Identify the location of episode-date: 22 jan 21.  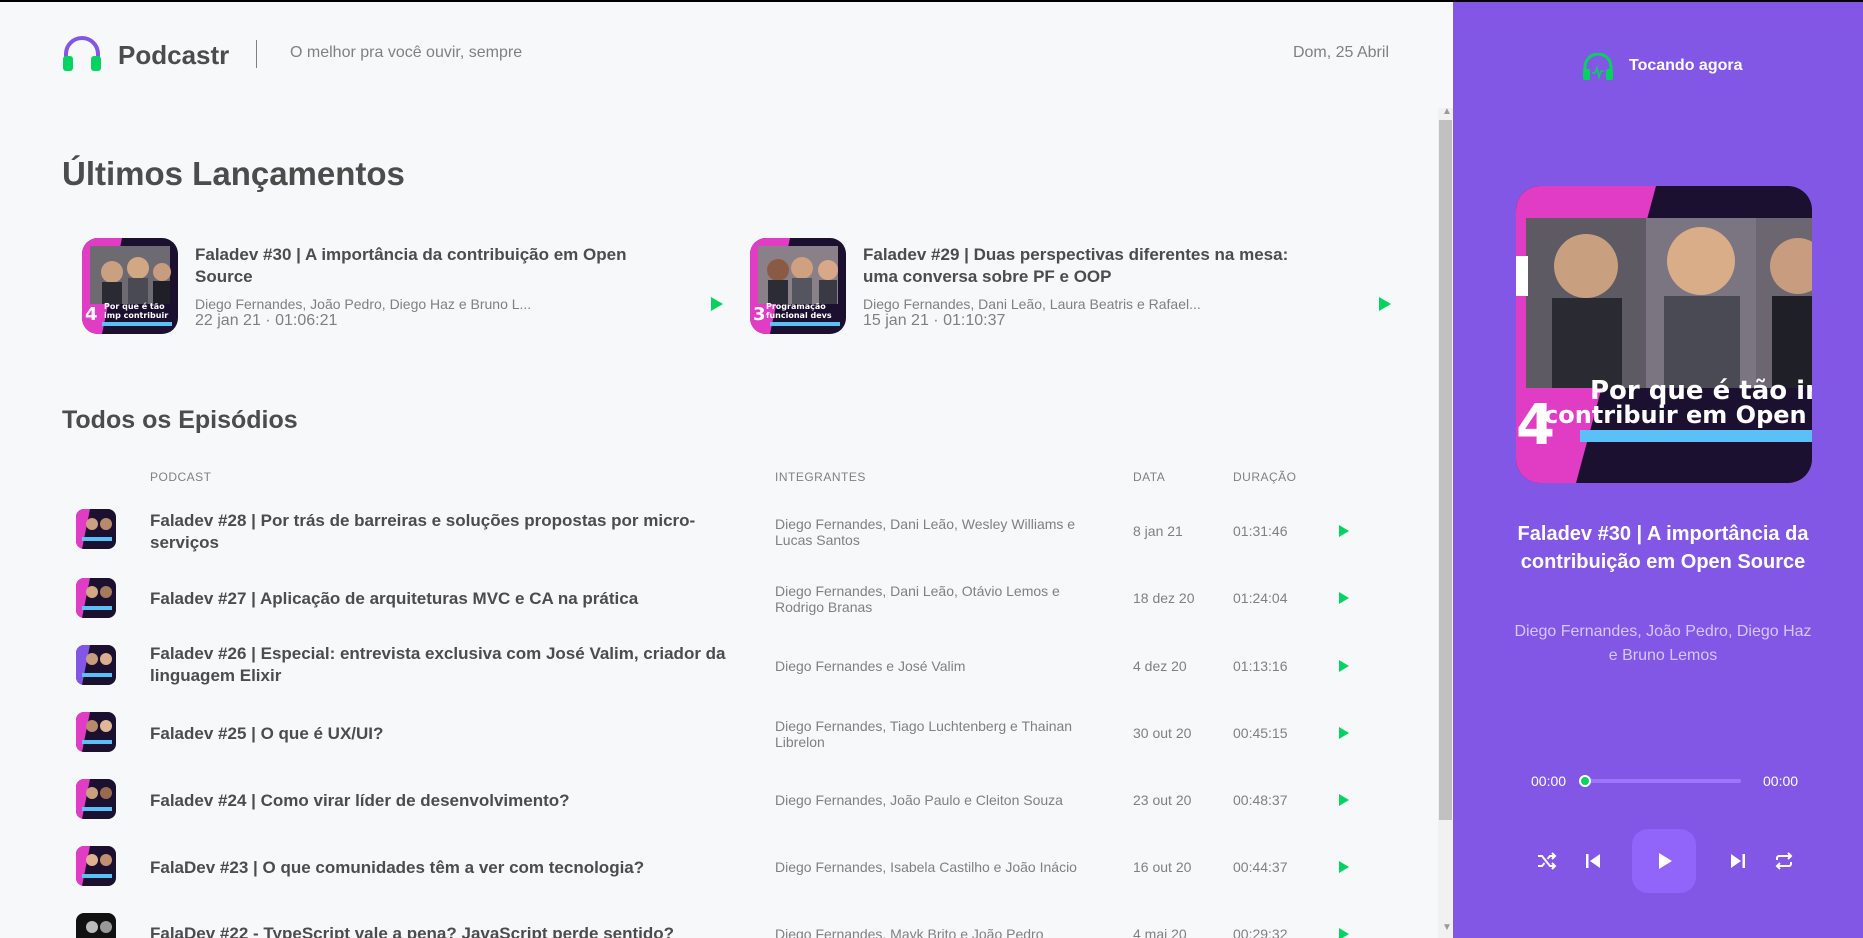
(228, 320).